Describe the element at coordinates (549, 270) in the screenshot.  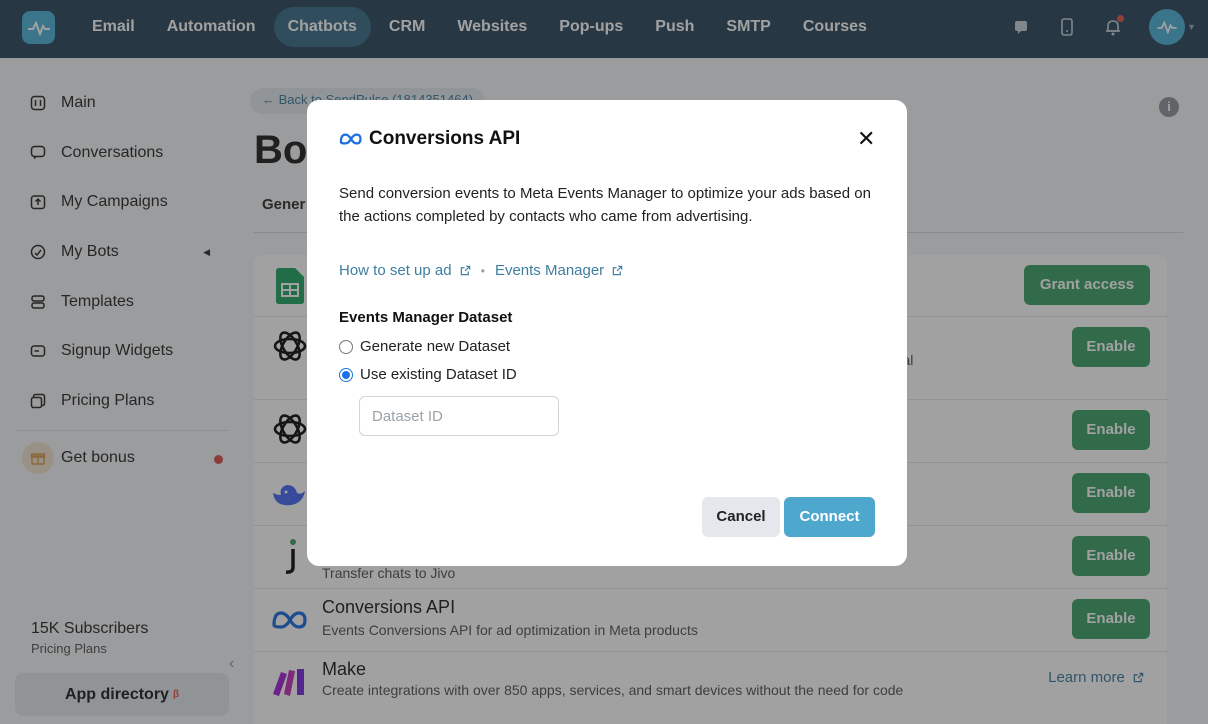
I see `events-manager-label: Events Manager` at that location.